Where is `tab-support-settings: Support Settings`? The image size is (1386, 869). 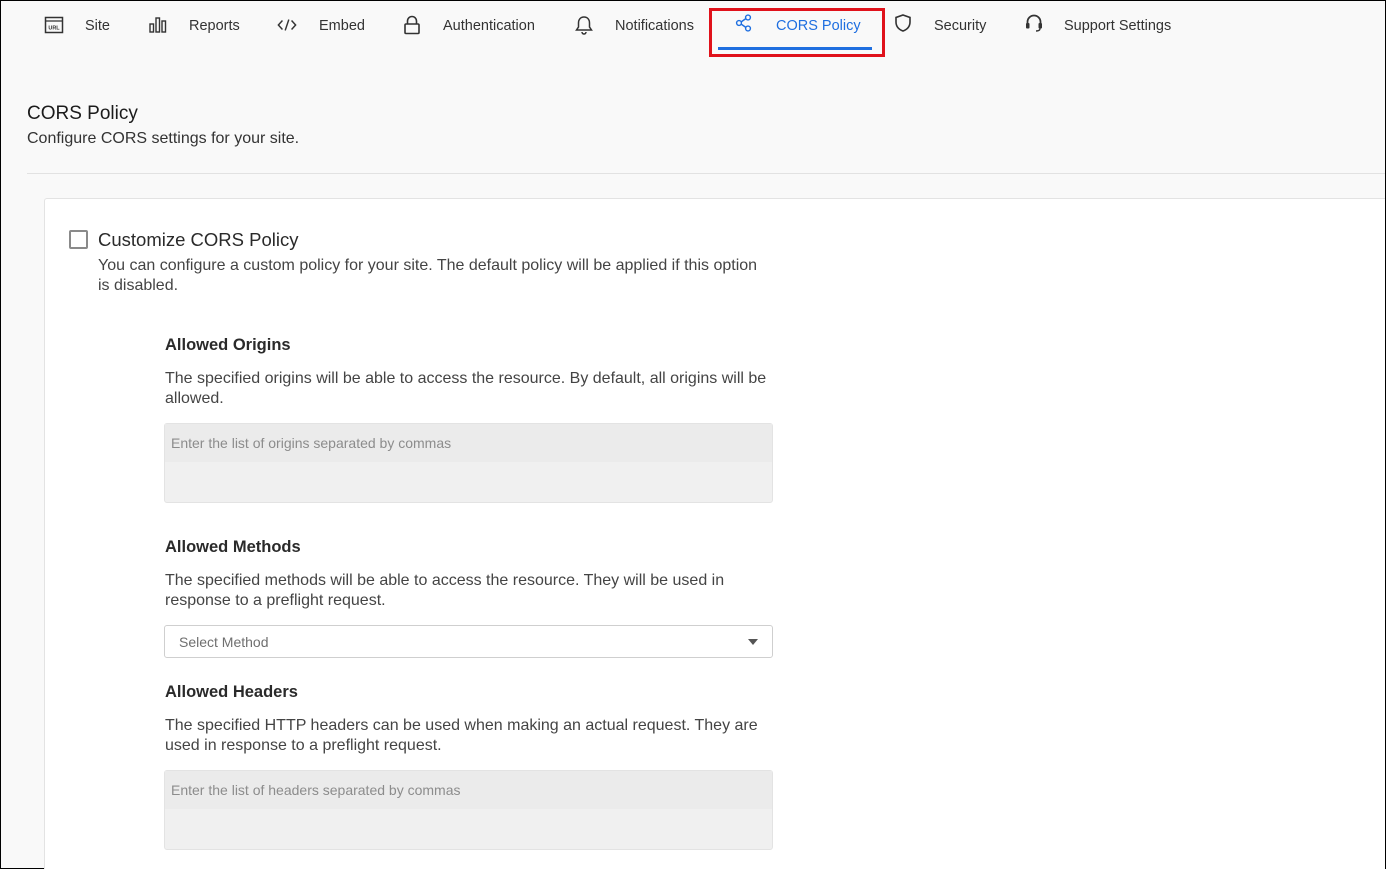 tab-support-settings: Support Settings is located at coordinates (1103, 27).